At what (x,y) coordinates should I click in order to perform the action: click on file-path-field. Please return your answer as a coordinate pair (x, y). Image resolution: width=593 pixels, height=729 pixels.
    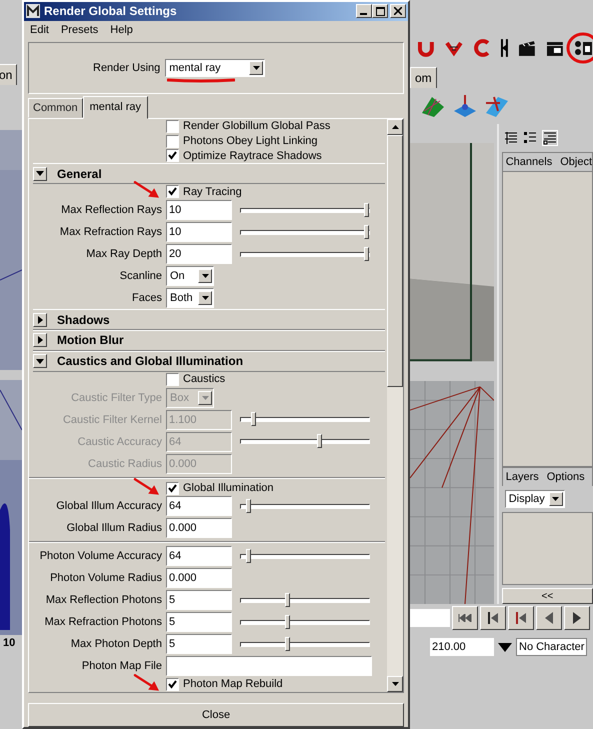
    Looking at the image, I should click on (269, 666).